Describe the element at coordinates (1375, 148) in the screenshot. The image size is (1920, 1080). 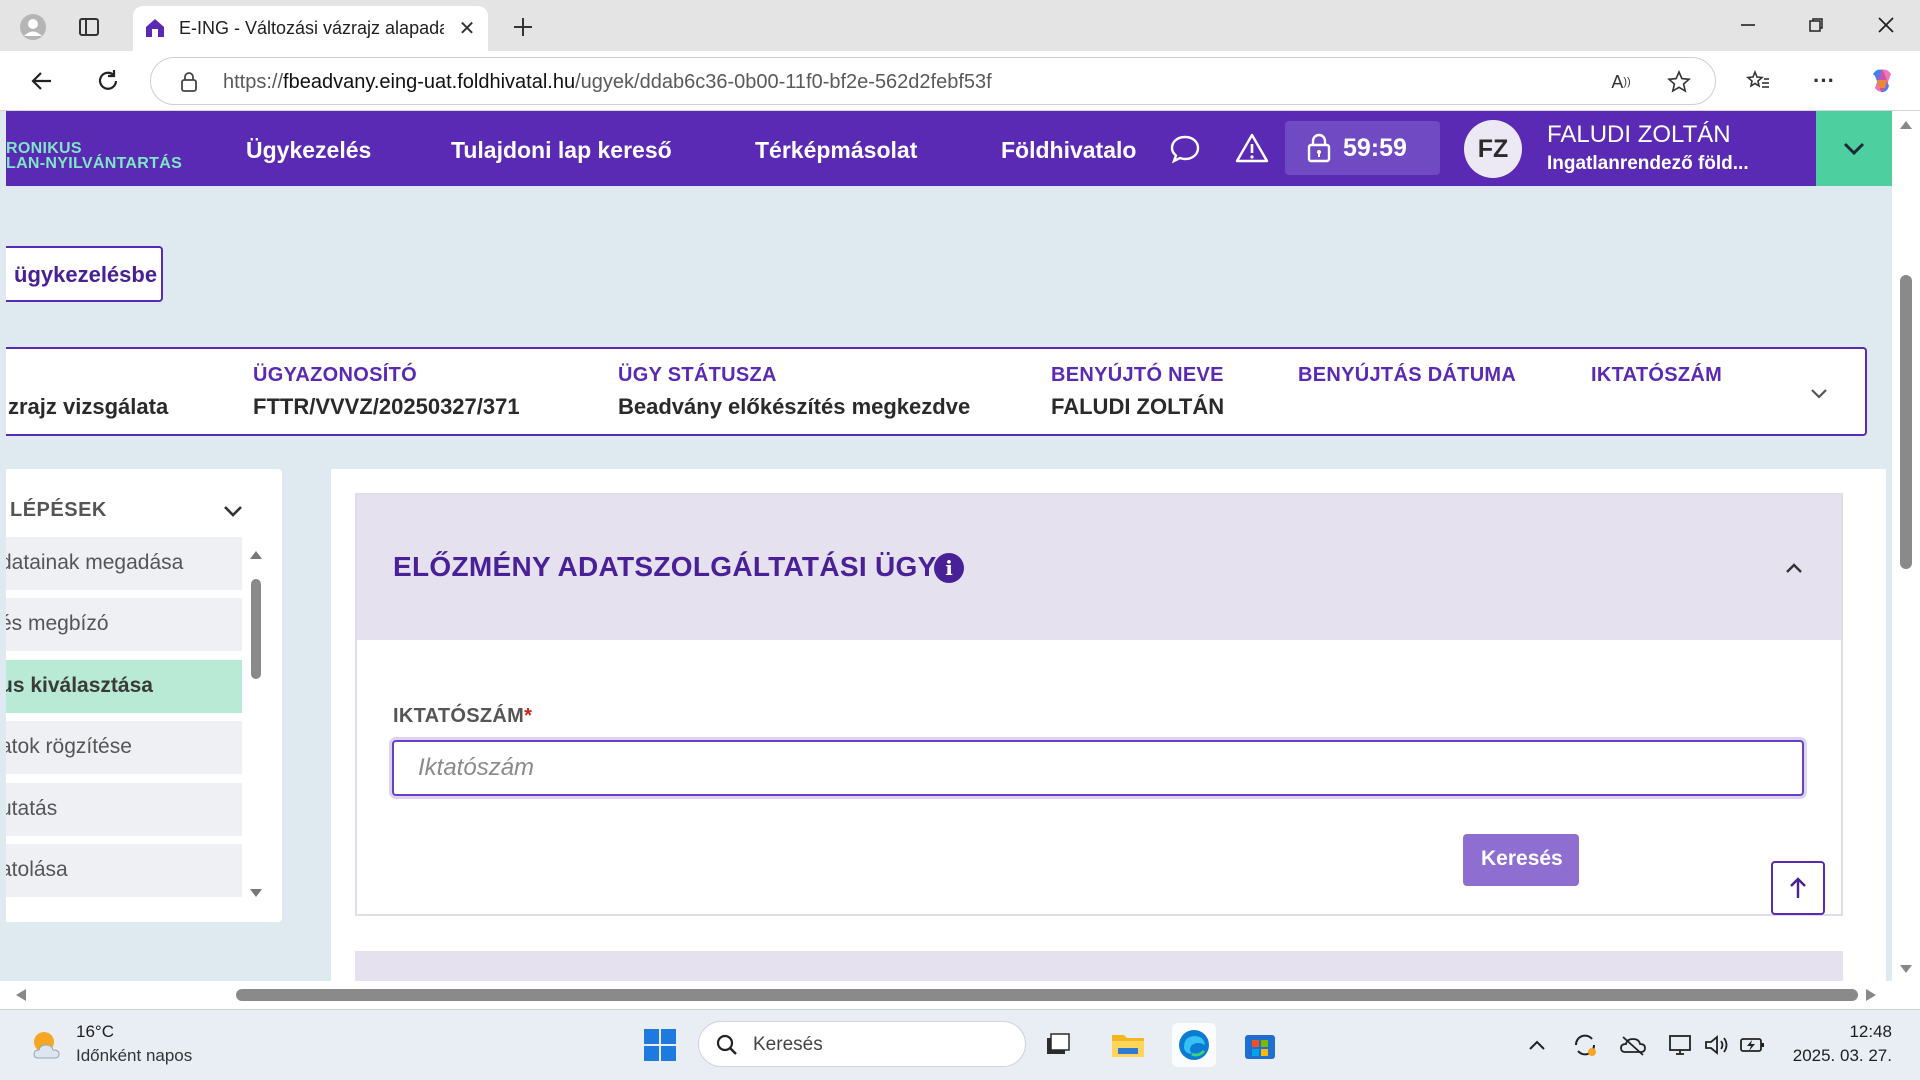
I see `timer-value: 59:59` at that location.